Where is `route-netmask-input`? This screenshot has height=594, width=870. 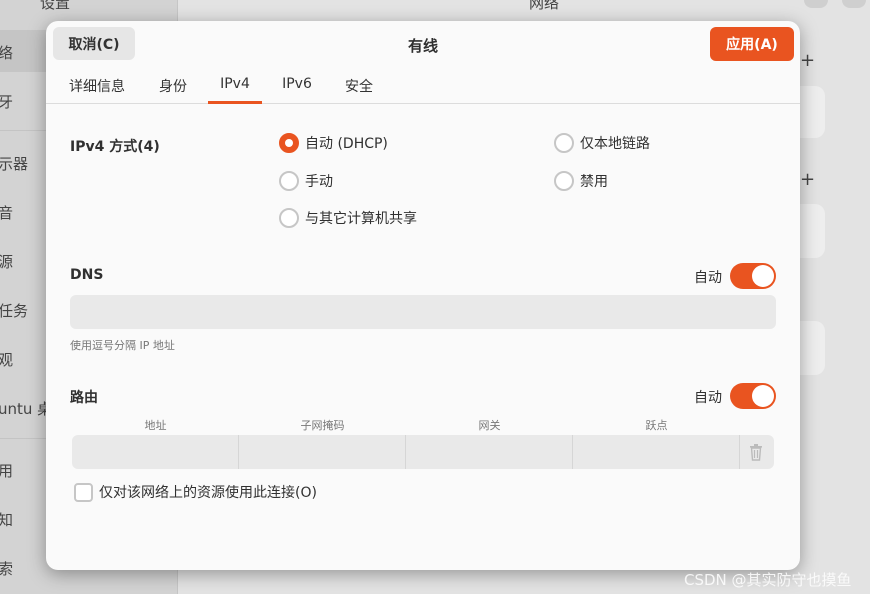 route-netmask-input is located at coordinates (322, 452).